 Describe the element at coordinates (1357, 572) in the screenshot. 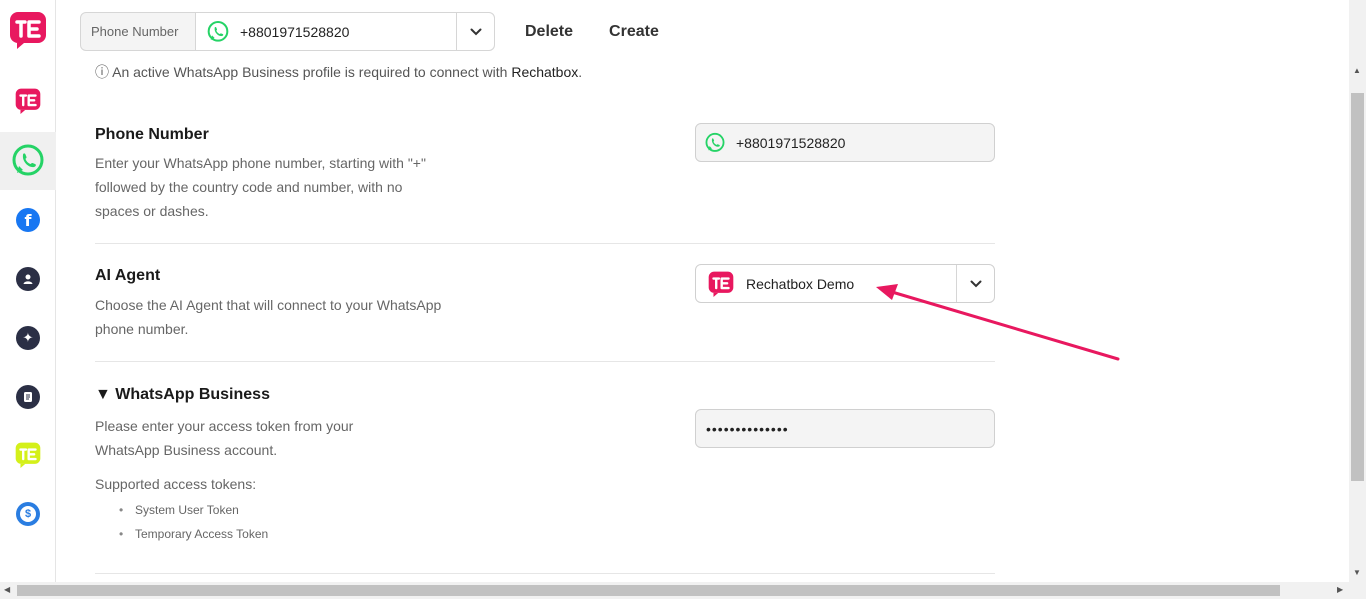

I see `scroll-down-icon: ▼` at that location.